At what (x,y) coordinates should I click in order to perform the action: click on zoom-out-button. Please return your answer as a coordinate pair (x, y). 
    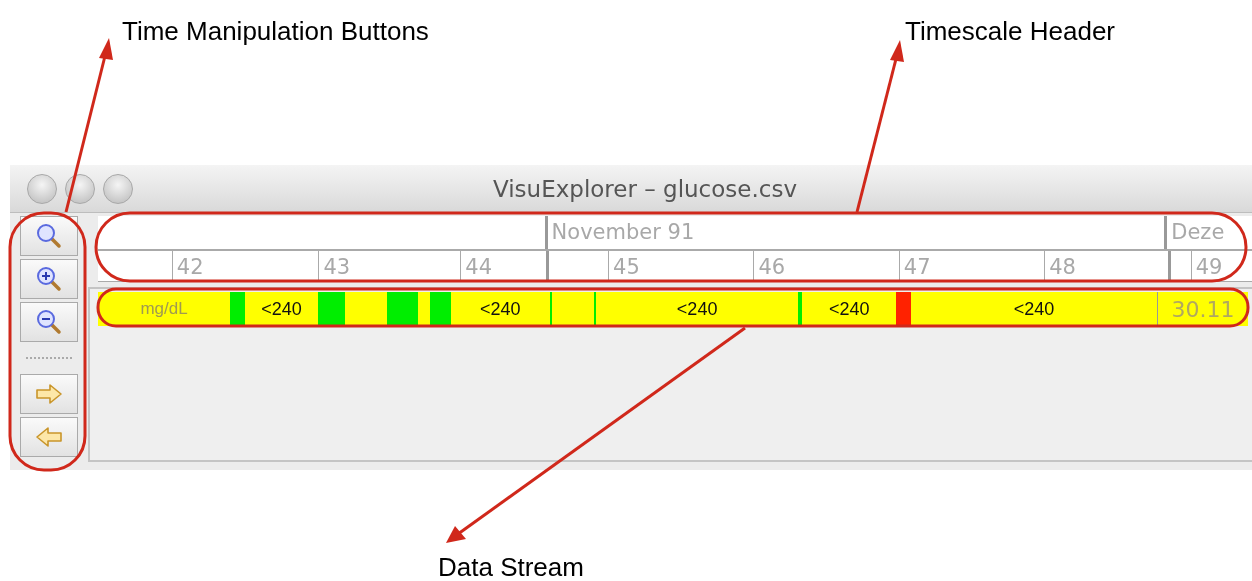
    Looking at the image, I should click on (49, 322).